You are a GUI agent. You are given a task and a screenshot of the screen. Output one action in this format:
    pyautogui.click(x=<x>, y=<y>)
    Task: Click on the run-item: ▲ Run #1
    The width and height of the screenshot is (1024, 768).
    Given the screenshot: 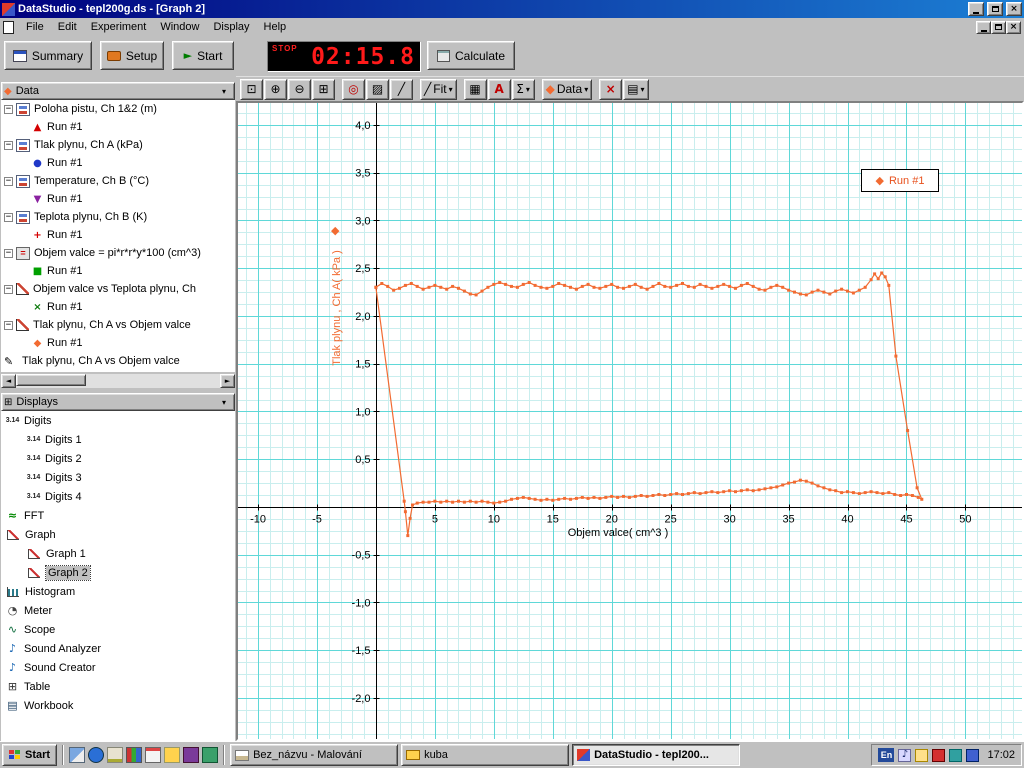 What is the action you would take?
    pyautogui.click(x=118, y=127)
    